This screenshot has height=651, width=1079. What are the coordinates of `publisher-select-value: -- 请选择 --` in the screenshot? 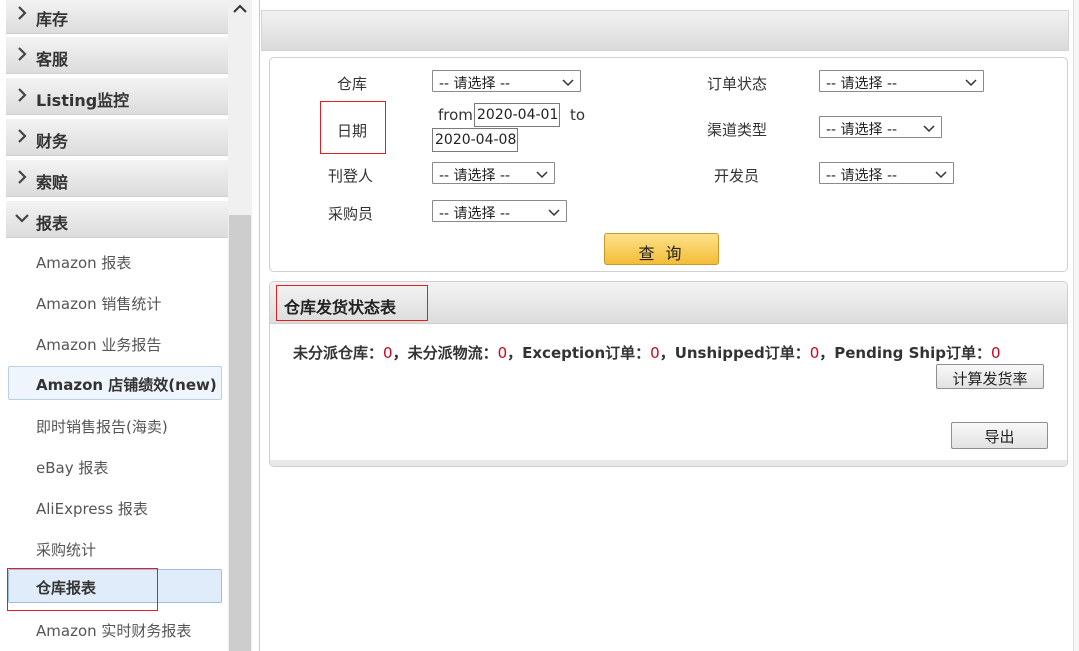 It's located at (475, 176).